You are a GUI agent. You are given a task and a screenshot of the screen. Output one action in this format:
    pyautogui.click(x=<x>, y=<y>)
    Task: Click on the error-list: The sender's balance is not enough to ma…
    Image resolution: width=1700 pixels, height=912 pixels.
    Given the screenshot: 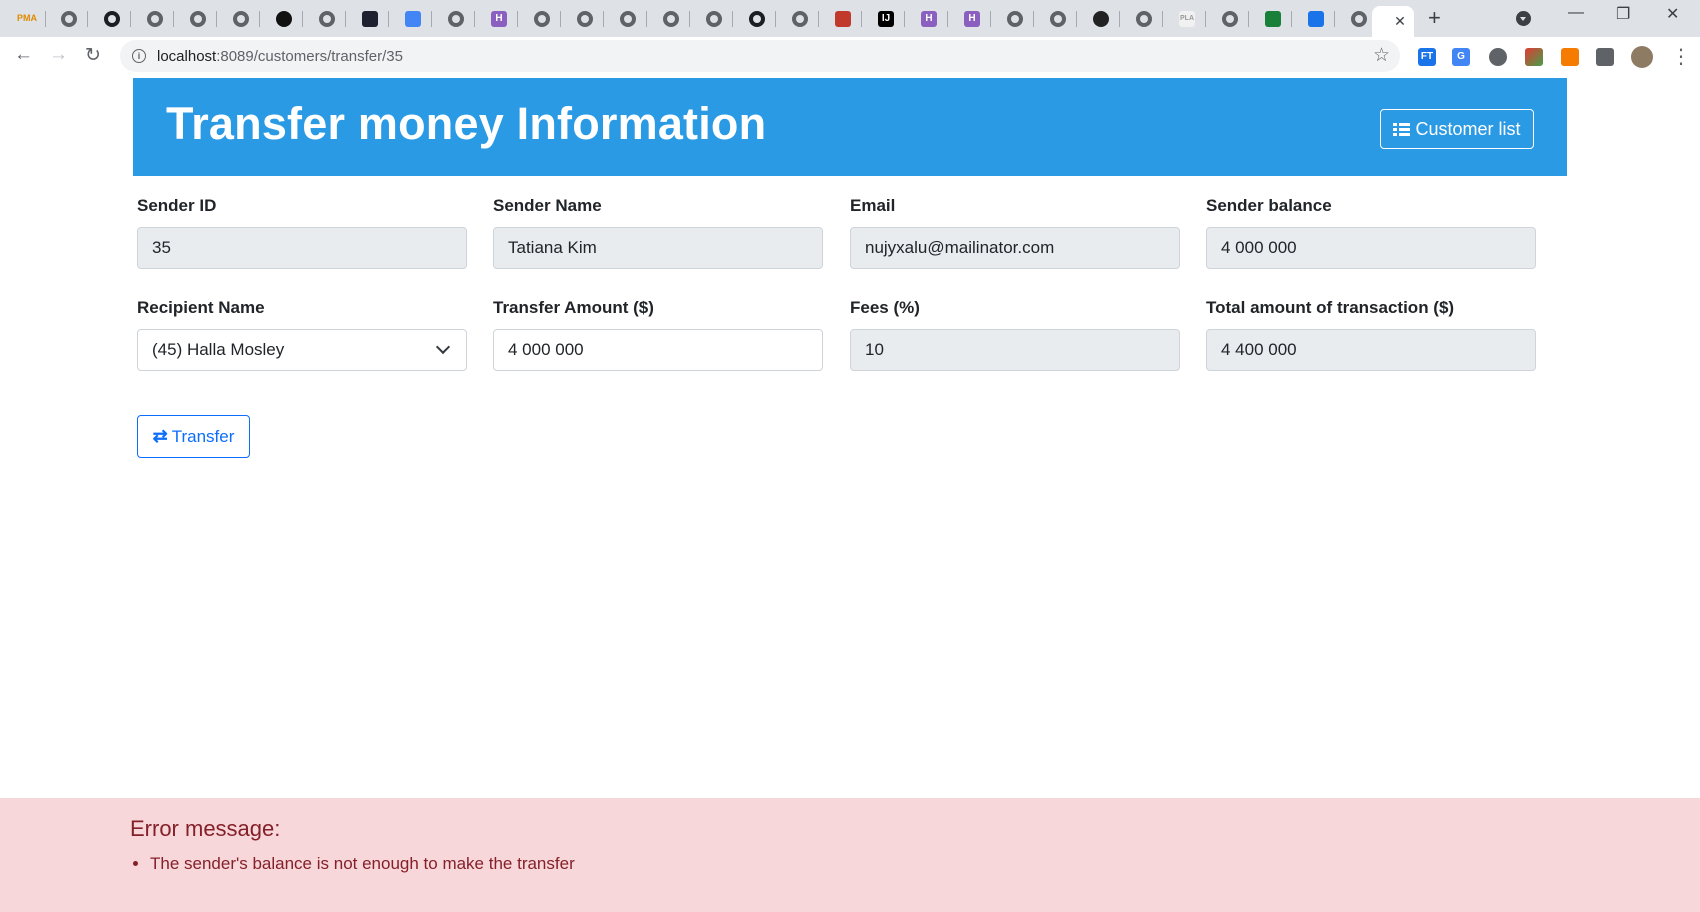 What is the action you would take?
    pyautogui.click(x=352, y=858)
    